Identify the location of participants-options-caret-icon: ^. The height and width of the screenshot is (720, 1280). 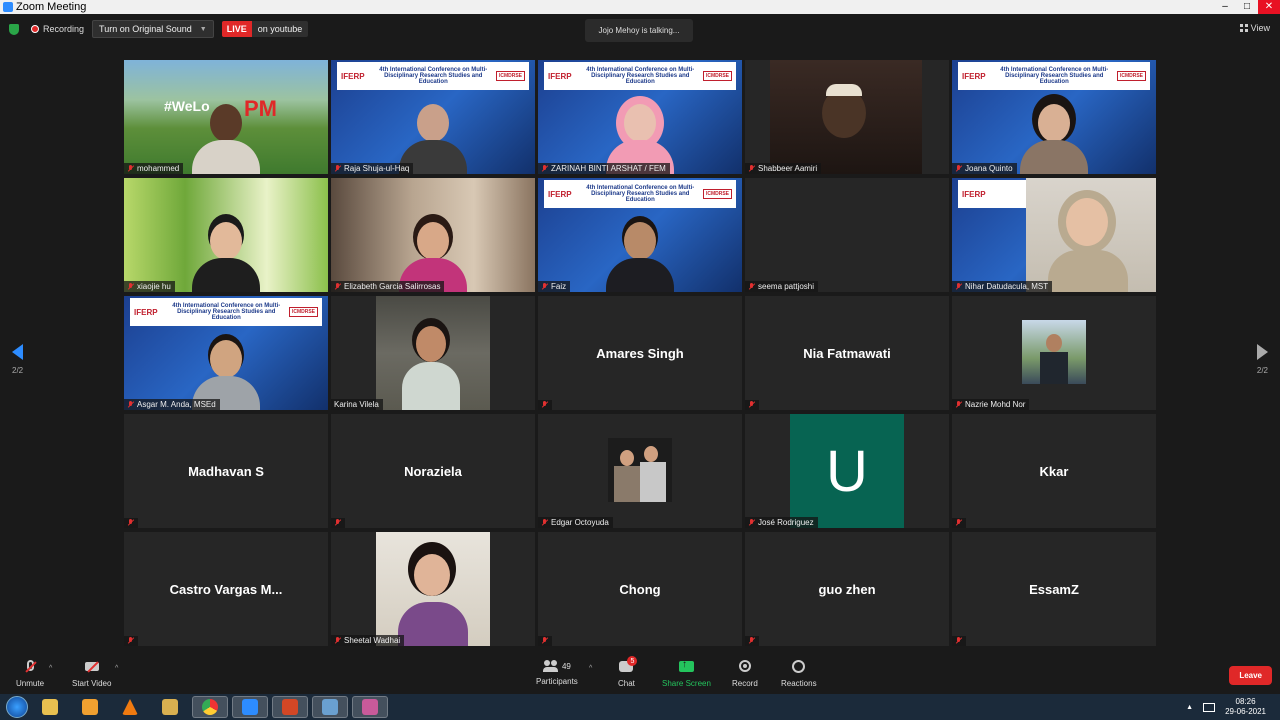
(590, 668).